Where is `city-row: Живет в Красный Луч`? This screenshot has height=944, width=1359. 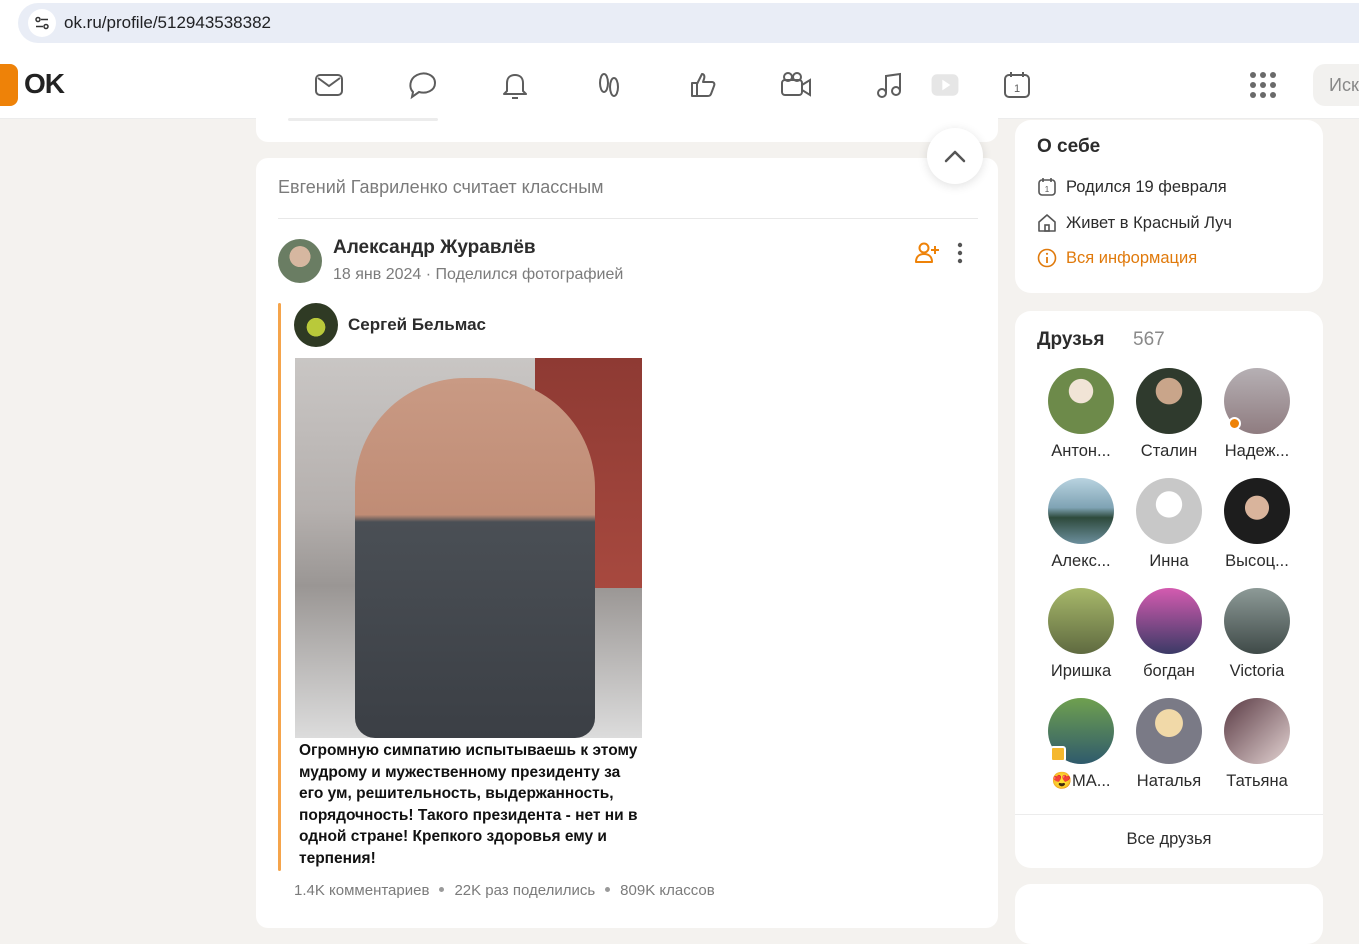
city-row: Живет в Красный Луч is located at coordinates (1134, 223).